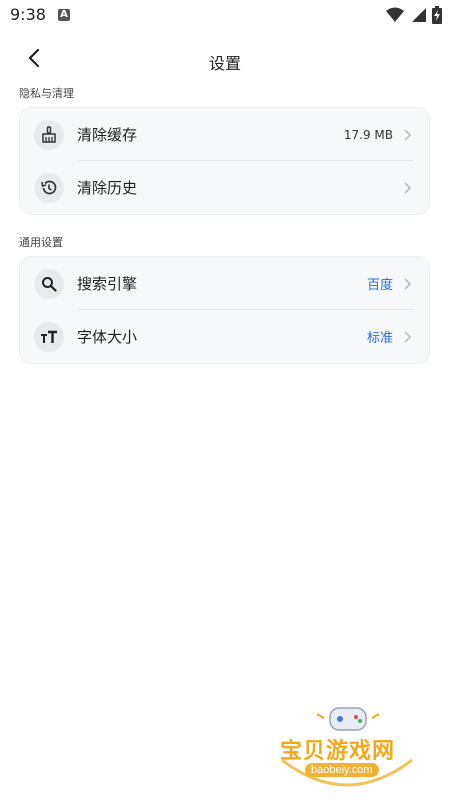 Image resolution: width=450 pixels, height=800 pixels. I want to click on font-size-item: 字体大小 标准, so click(224, 336).